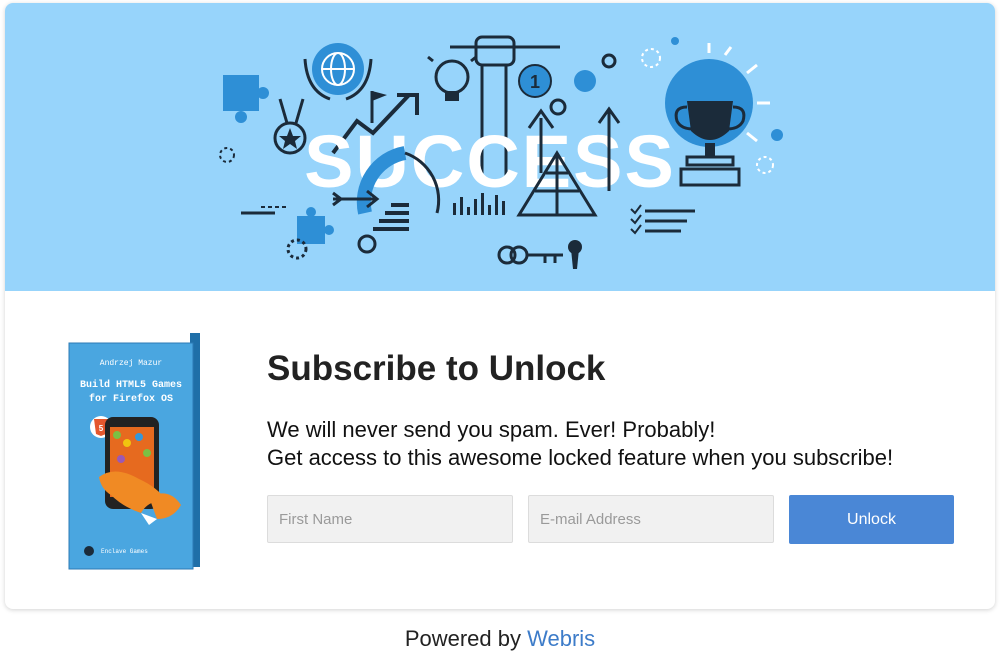 The width and height of the screenshot is (1000, 652). Describe the element at coordinates (575, 254) in the screenshot. I see `keyhole-icon` at that location.